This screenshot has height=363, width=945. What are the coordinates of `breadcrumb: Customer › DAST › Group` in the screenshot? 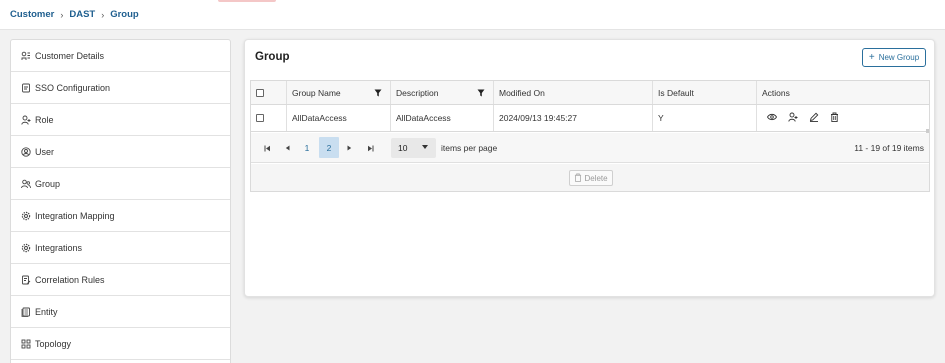 It's located at (74, 14).